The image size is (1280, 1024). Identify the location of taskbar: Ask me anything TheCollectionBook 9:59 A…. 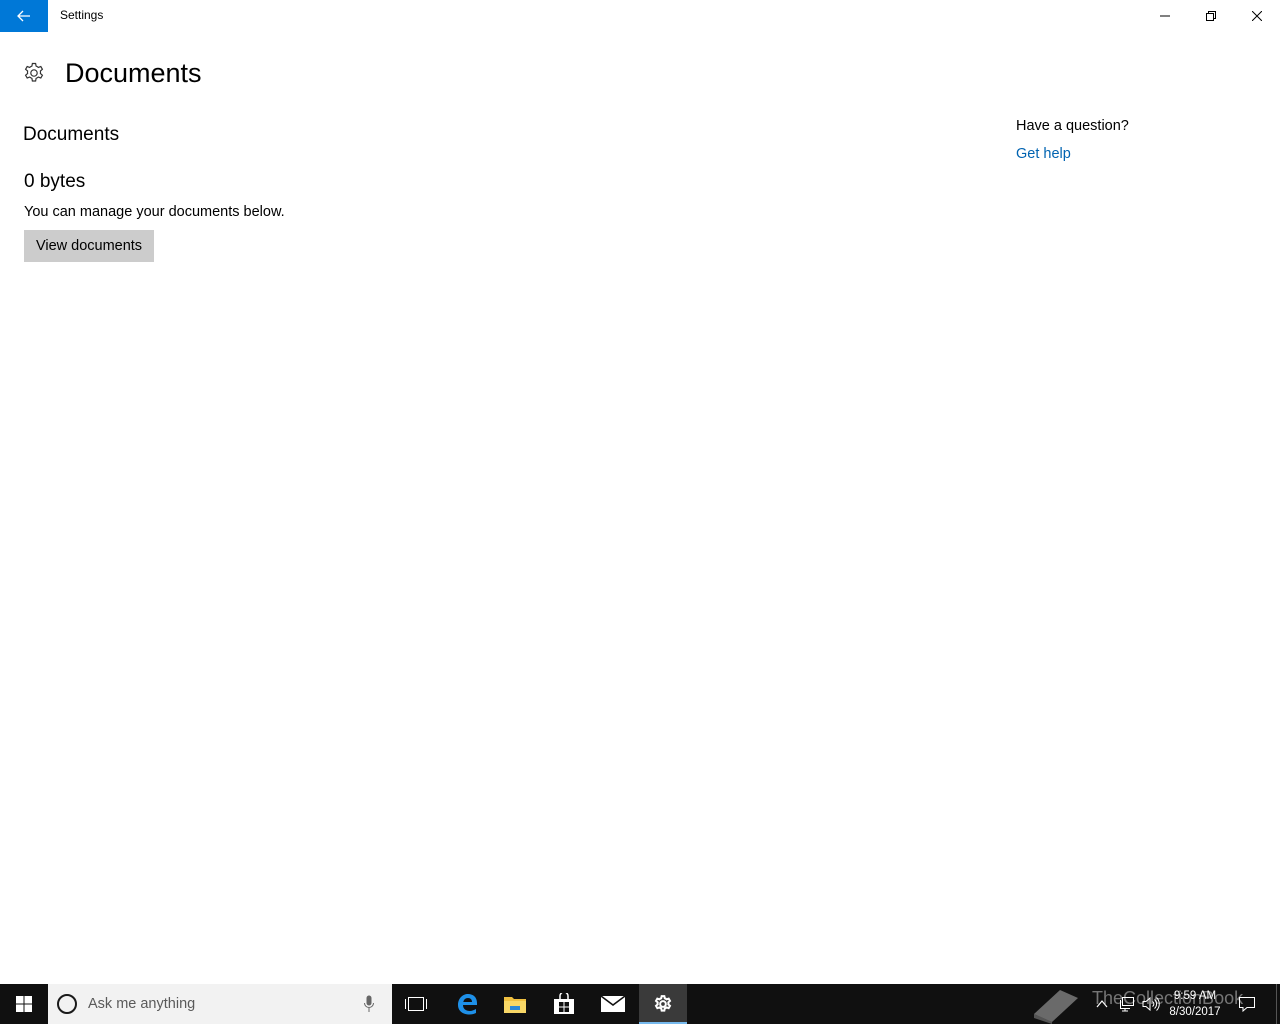
(640, 1004).